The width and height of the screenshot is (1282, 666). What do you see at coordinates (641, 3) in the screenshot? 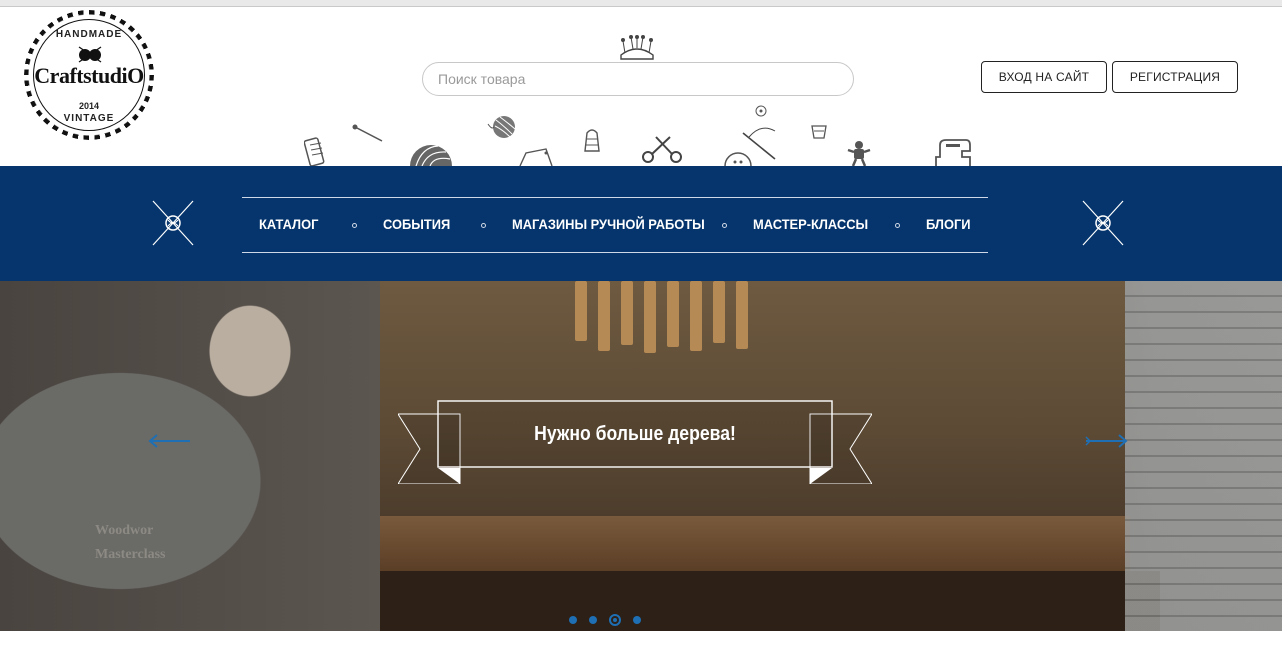
I see `browser-top-line` at bounding box center [641, 3].